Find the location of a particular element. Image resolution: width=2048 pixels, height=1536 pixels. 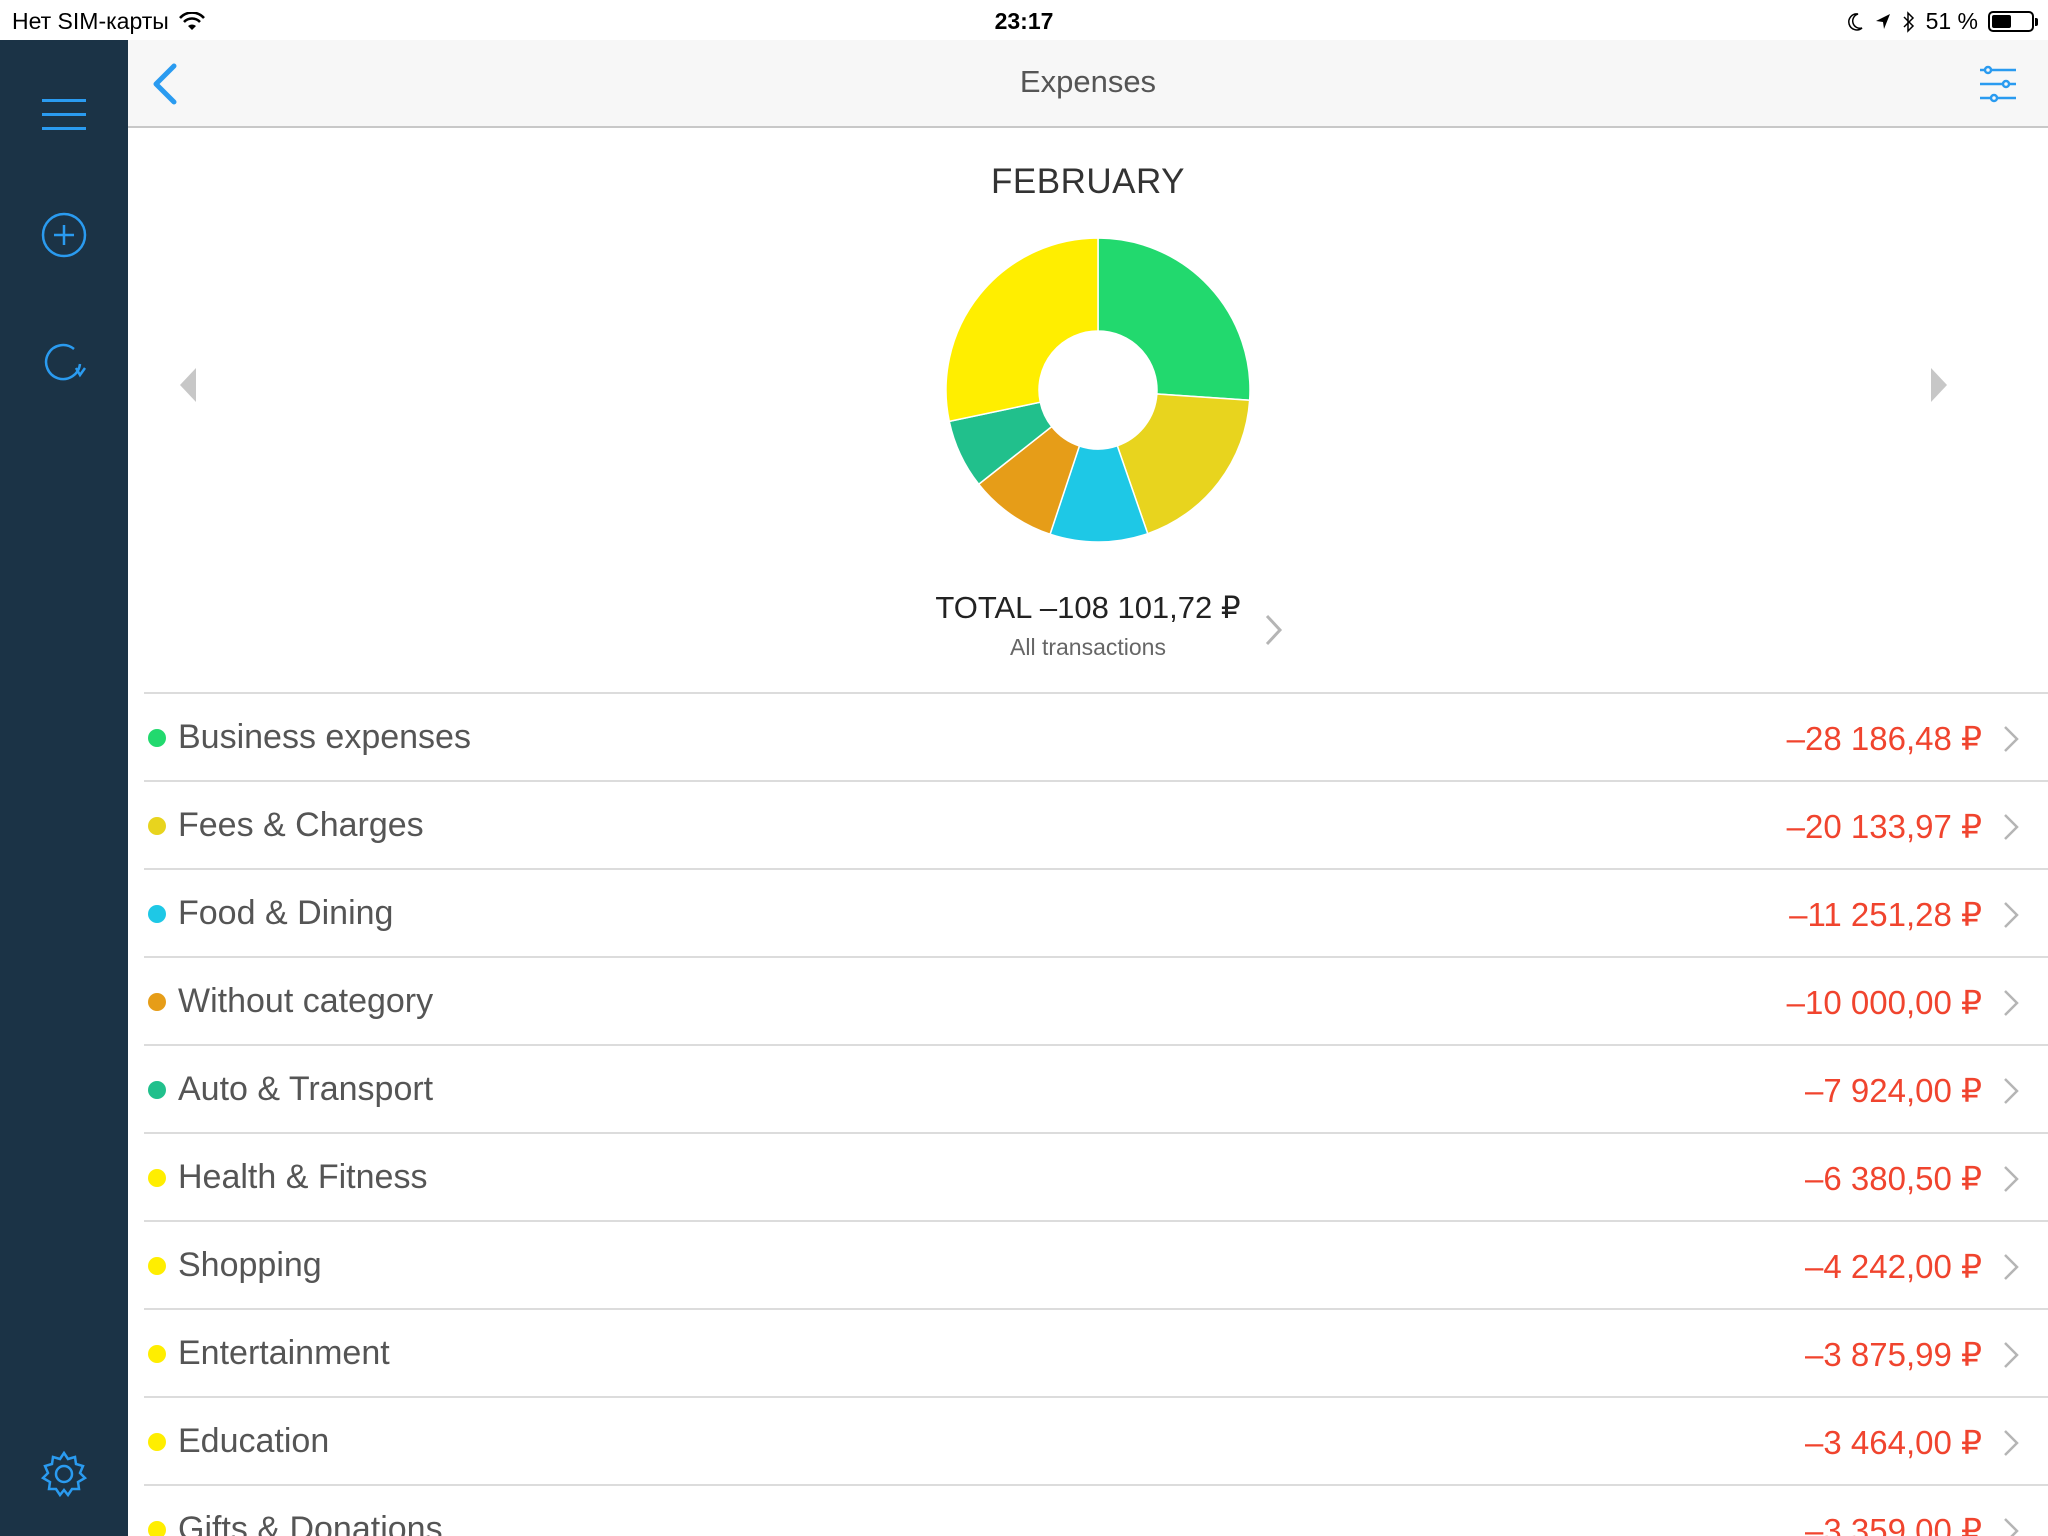

location-arrow-icon is located at coordinates (1882, 21).